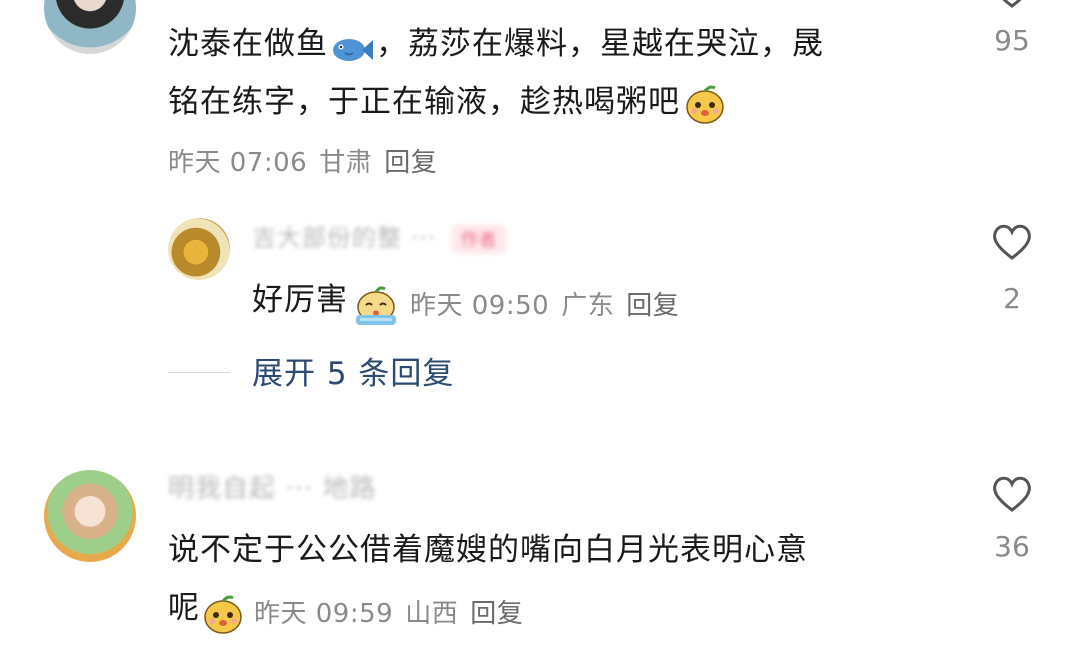  I want to click on comment-location: 山西, so click(432, 613).